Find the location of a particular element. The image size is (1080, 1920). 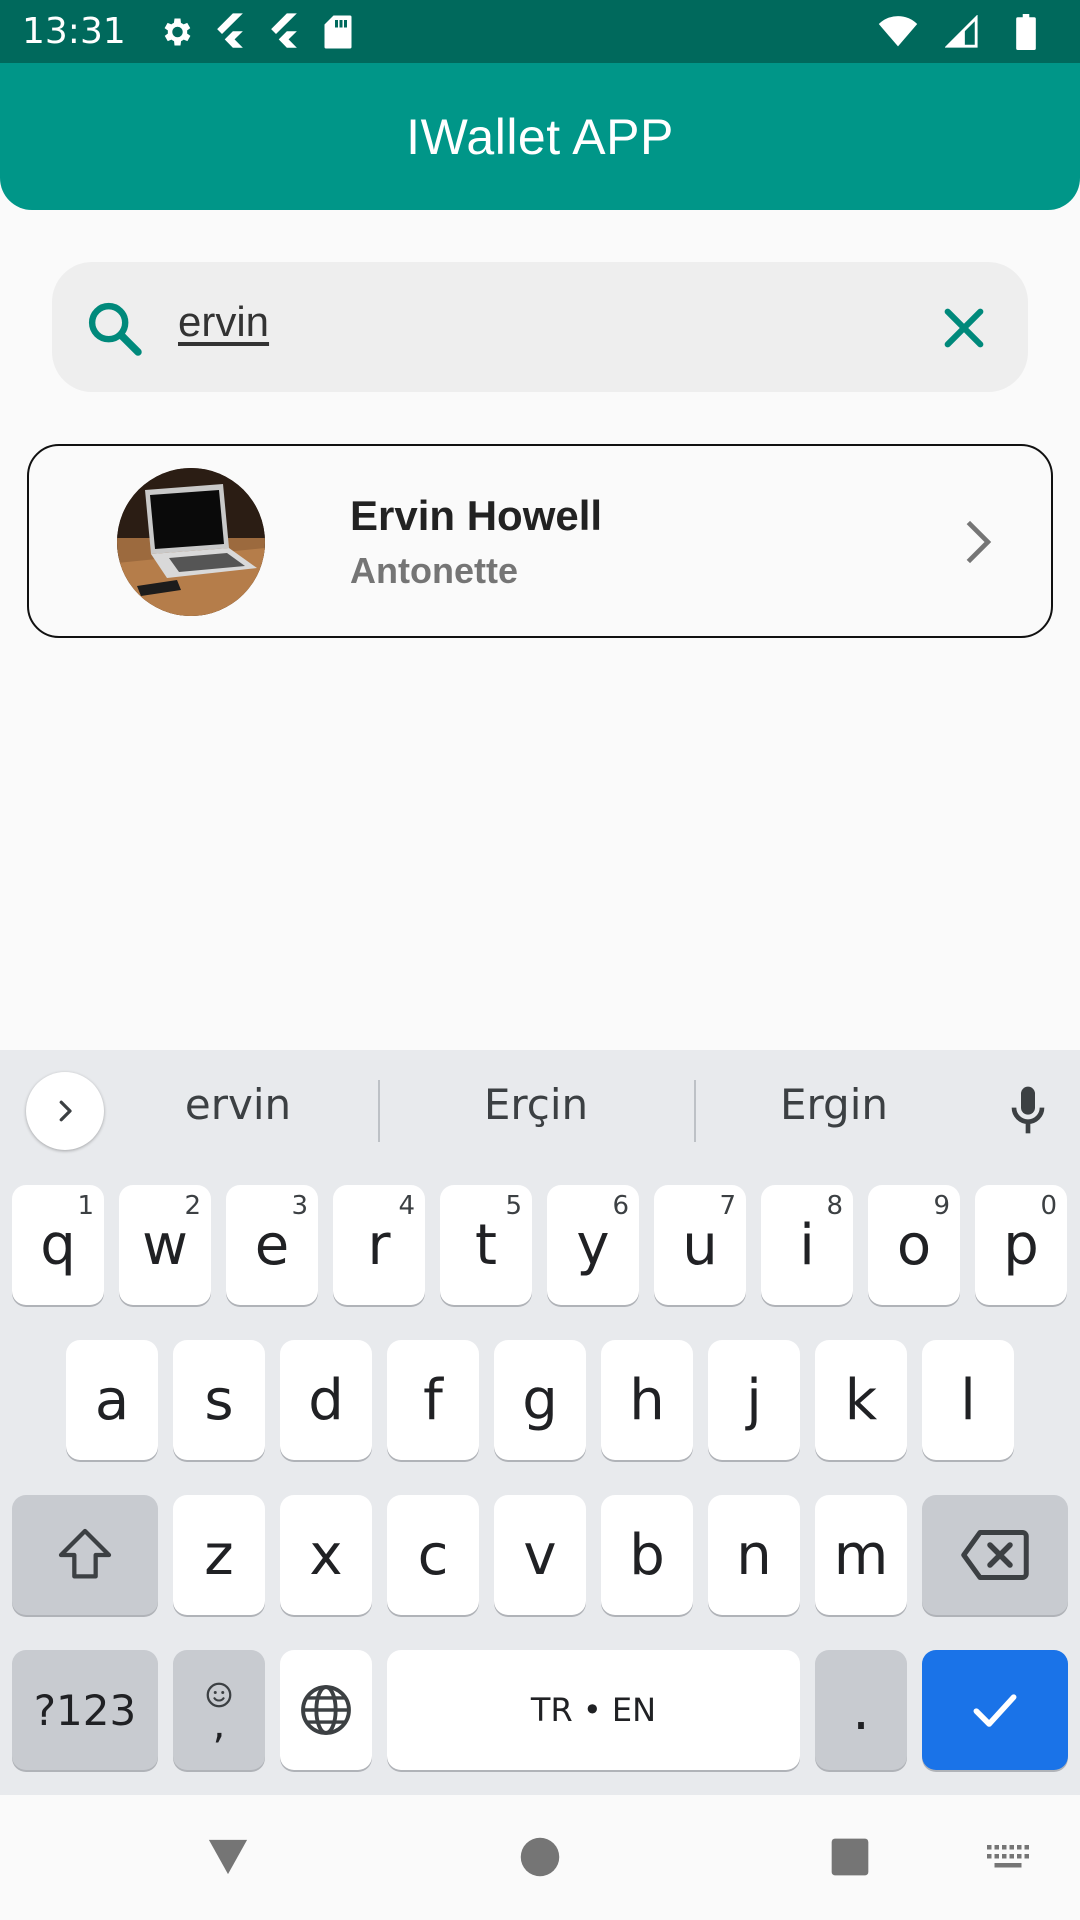

key-w: w2 is located at coordinates (165, 1245).